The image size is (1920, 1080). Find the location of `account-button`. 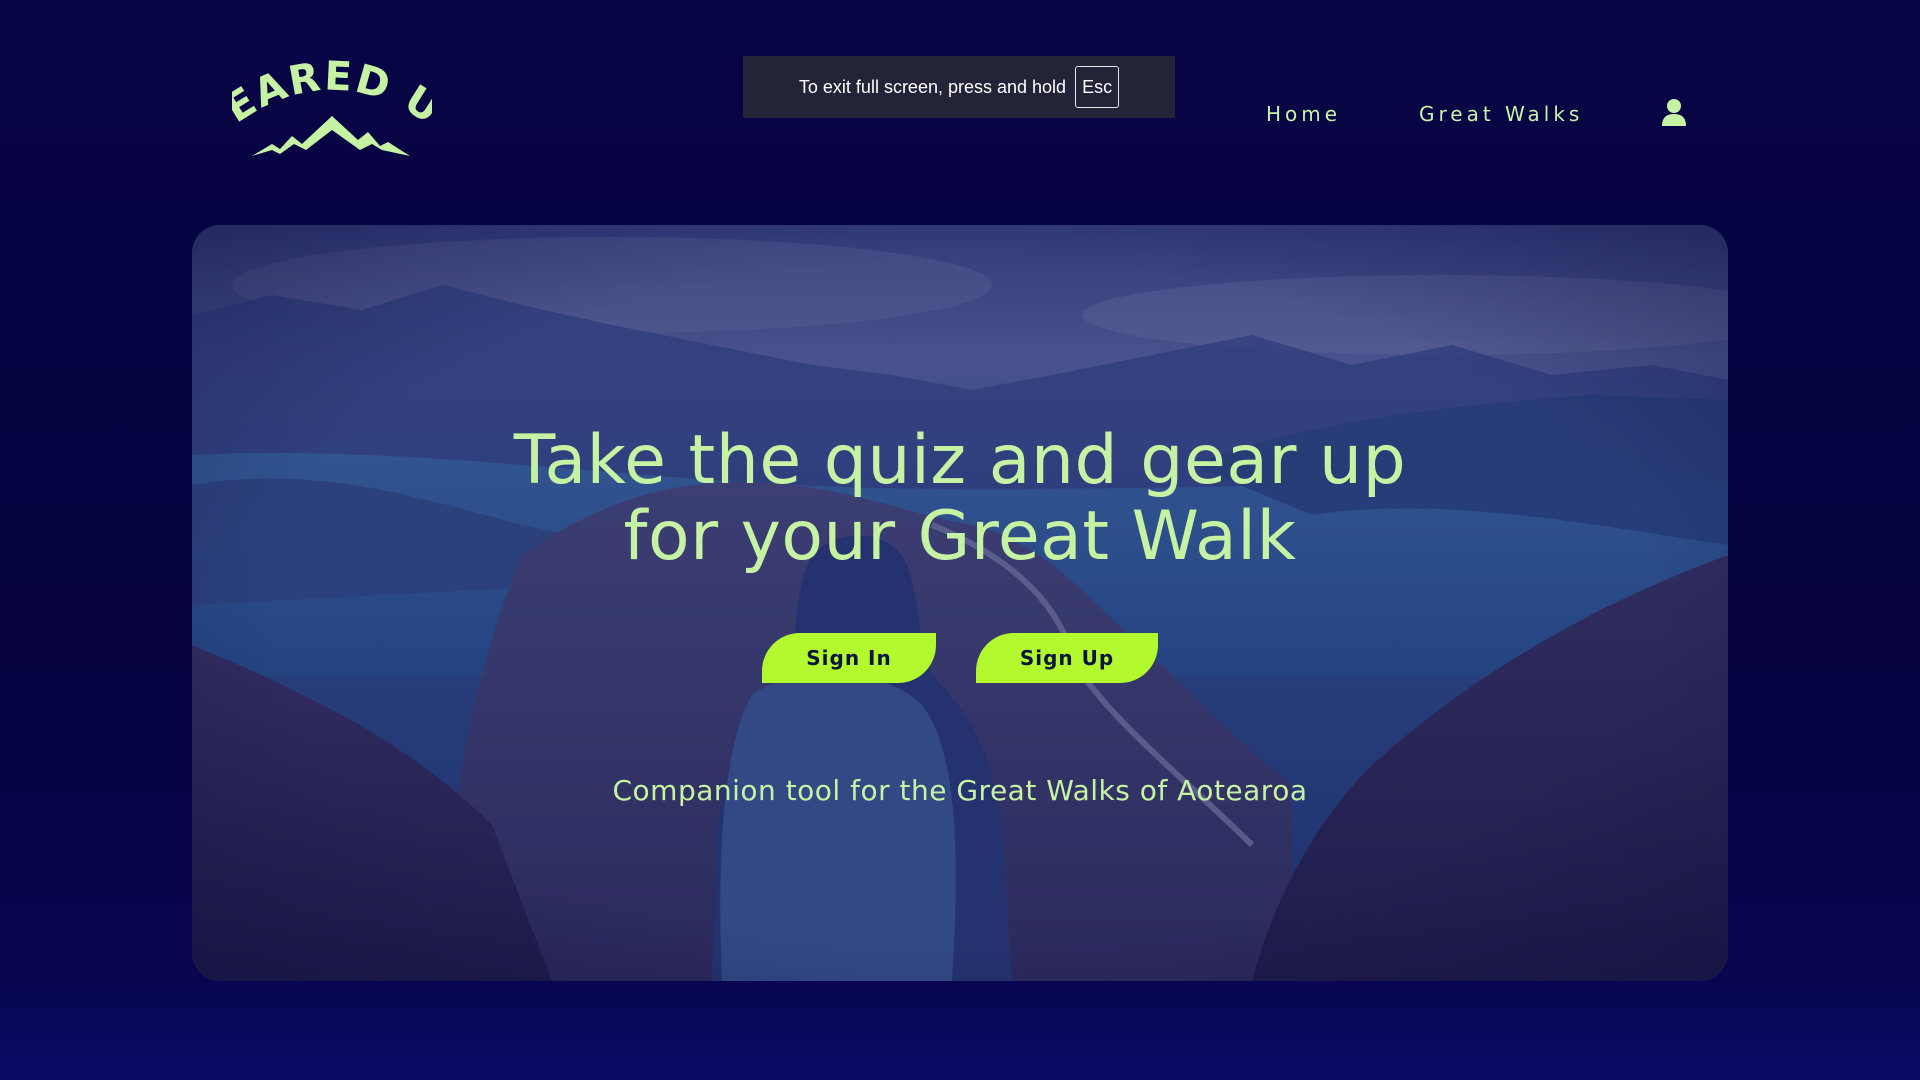

account-button is located at coordinates (1674, 113).